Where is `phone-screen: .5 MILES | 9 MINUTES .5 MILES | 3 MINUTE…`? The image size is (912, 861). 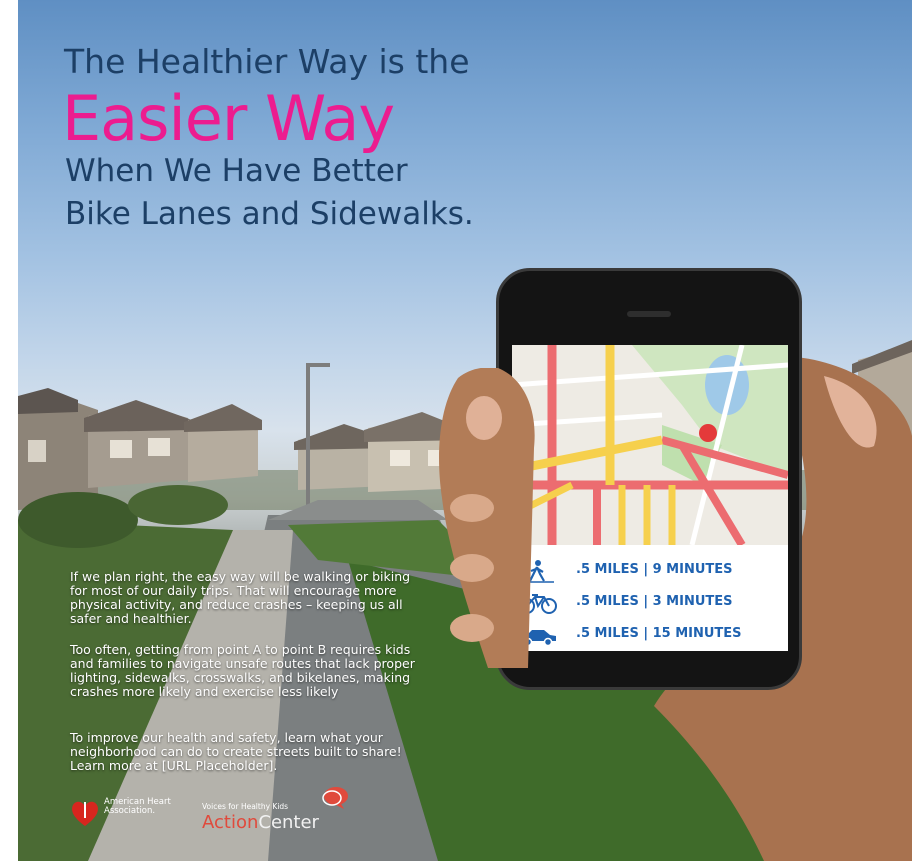
phone-screen: .5 MILES | 9 MINUTES .5 MILES | 3 MINUTE… is located at coordinates (650, 498).